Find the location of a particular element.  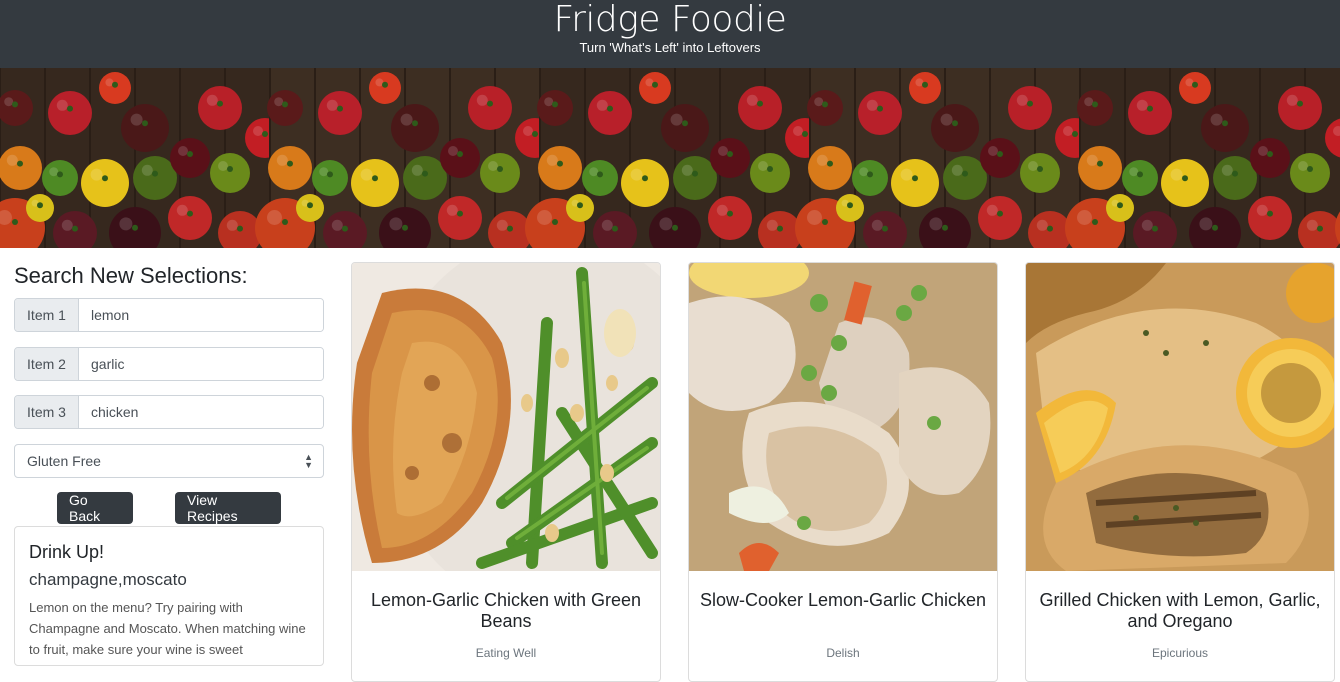

recipe-title: Lemon-Garlic Chicken with Green Beans is located at coordinates (506, 611).